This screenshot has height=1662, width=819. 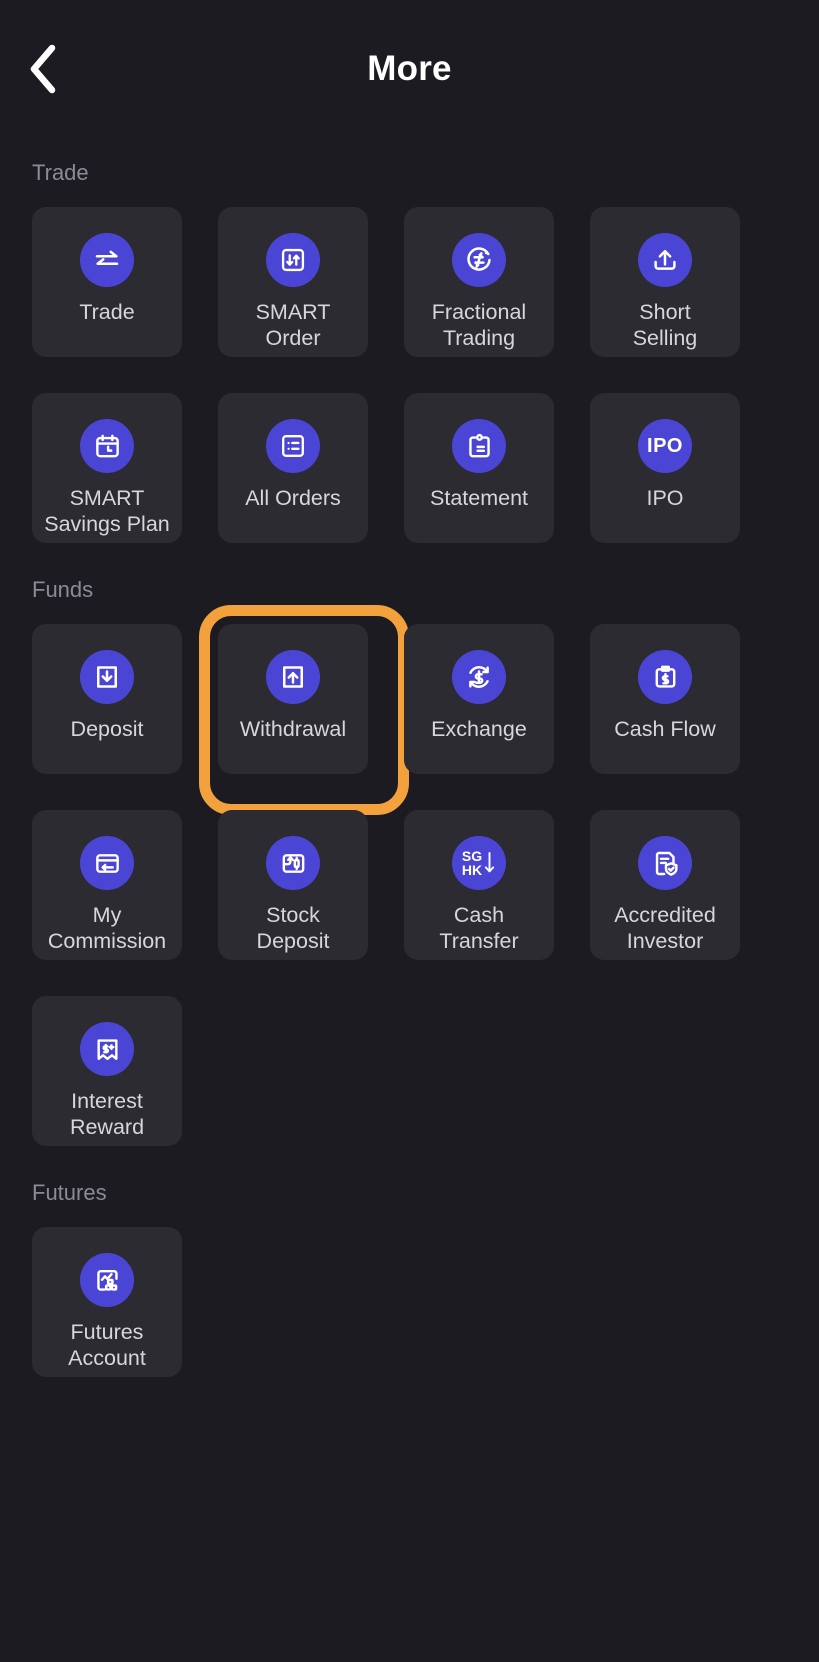 I want to click on page-title: More, so click(x=409, y=68).